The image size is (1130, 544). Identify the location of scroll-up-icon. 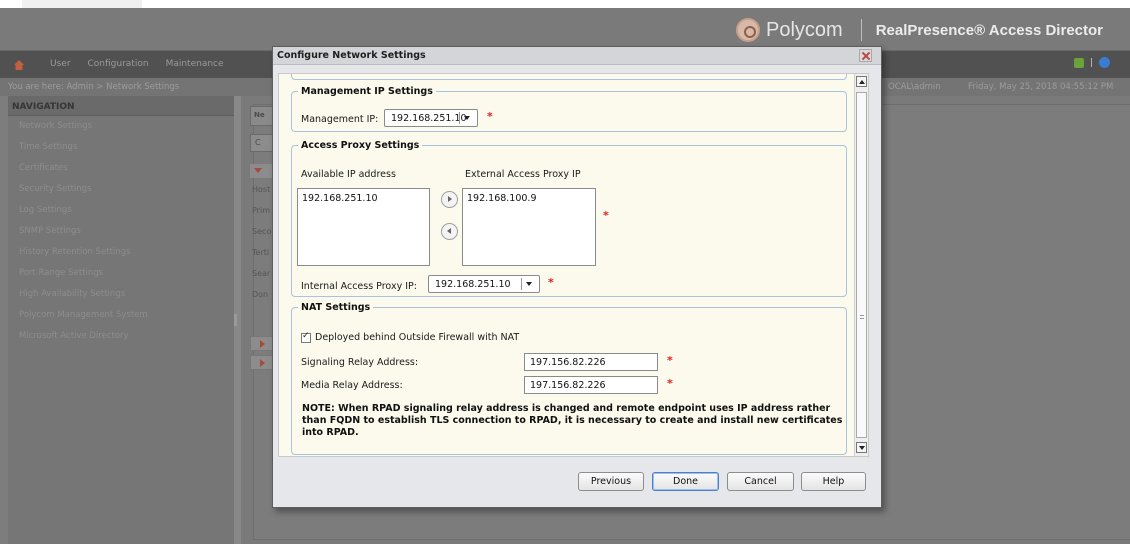
(861, 81).